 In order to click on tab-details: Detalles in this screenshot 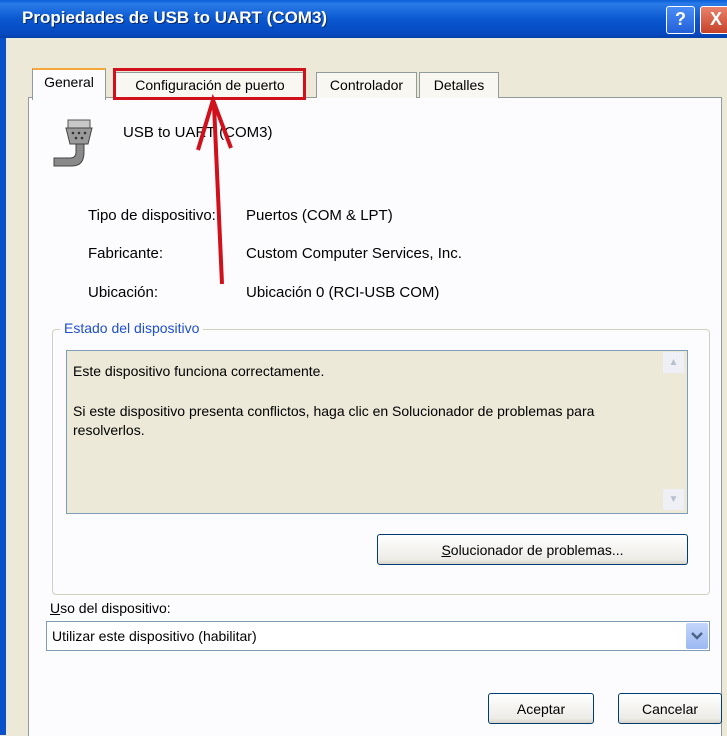, I will do `click(459, 85)`.